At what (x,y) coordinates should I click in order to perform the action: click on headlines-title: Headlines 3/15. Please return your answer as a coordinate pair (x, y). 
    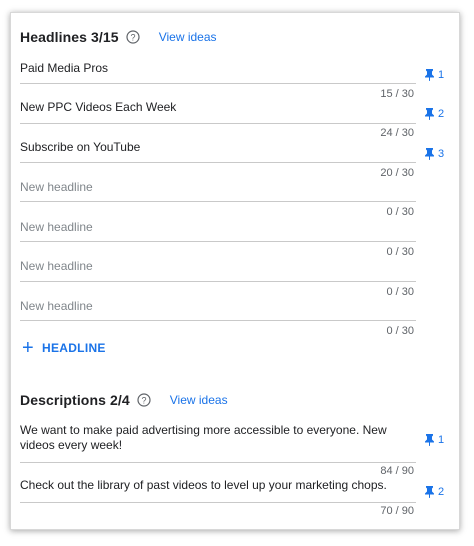
    Looking at the image, I should click on (69, 37).